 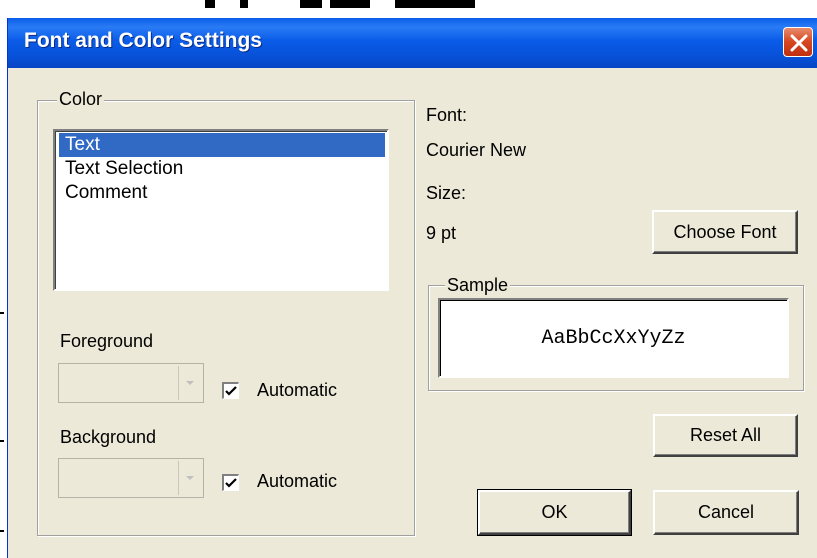 I want to click on sample-preview: AaBbCcXxYyZz, so click(x=613, y=338).